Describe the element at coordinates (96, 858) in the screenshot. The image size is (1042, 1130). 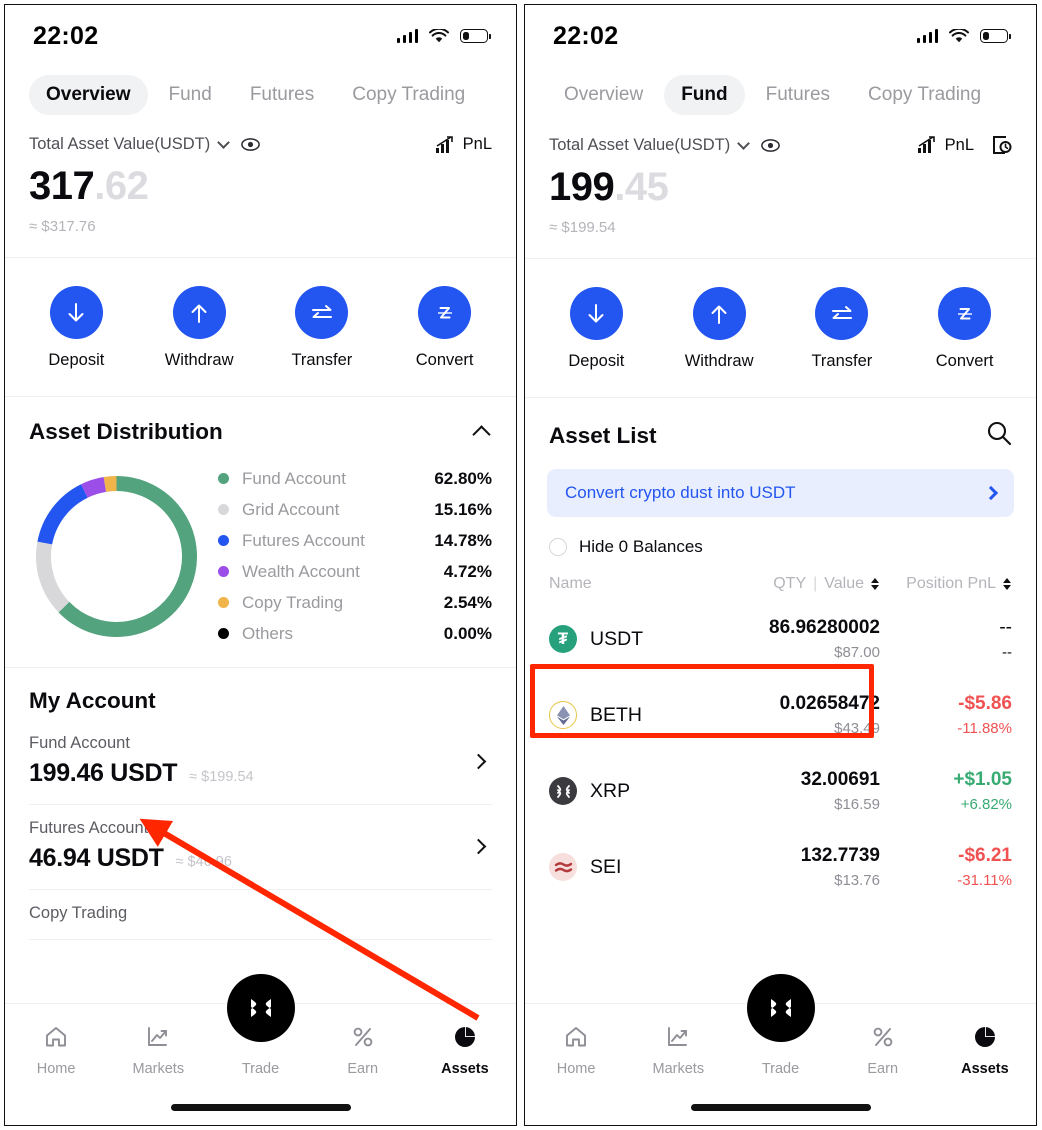
I see `futures-account-amount: 46.94 USDT` at that location.